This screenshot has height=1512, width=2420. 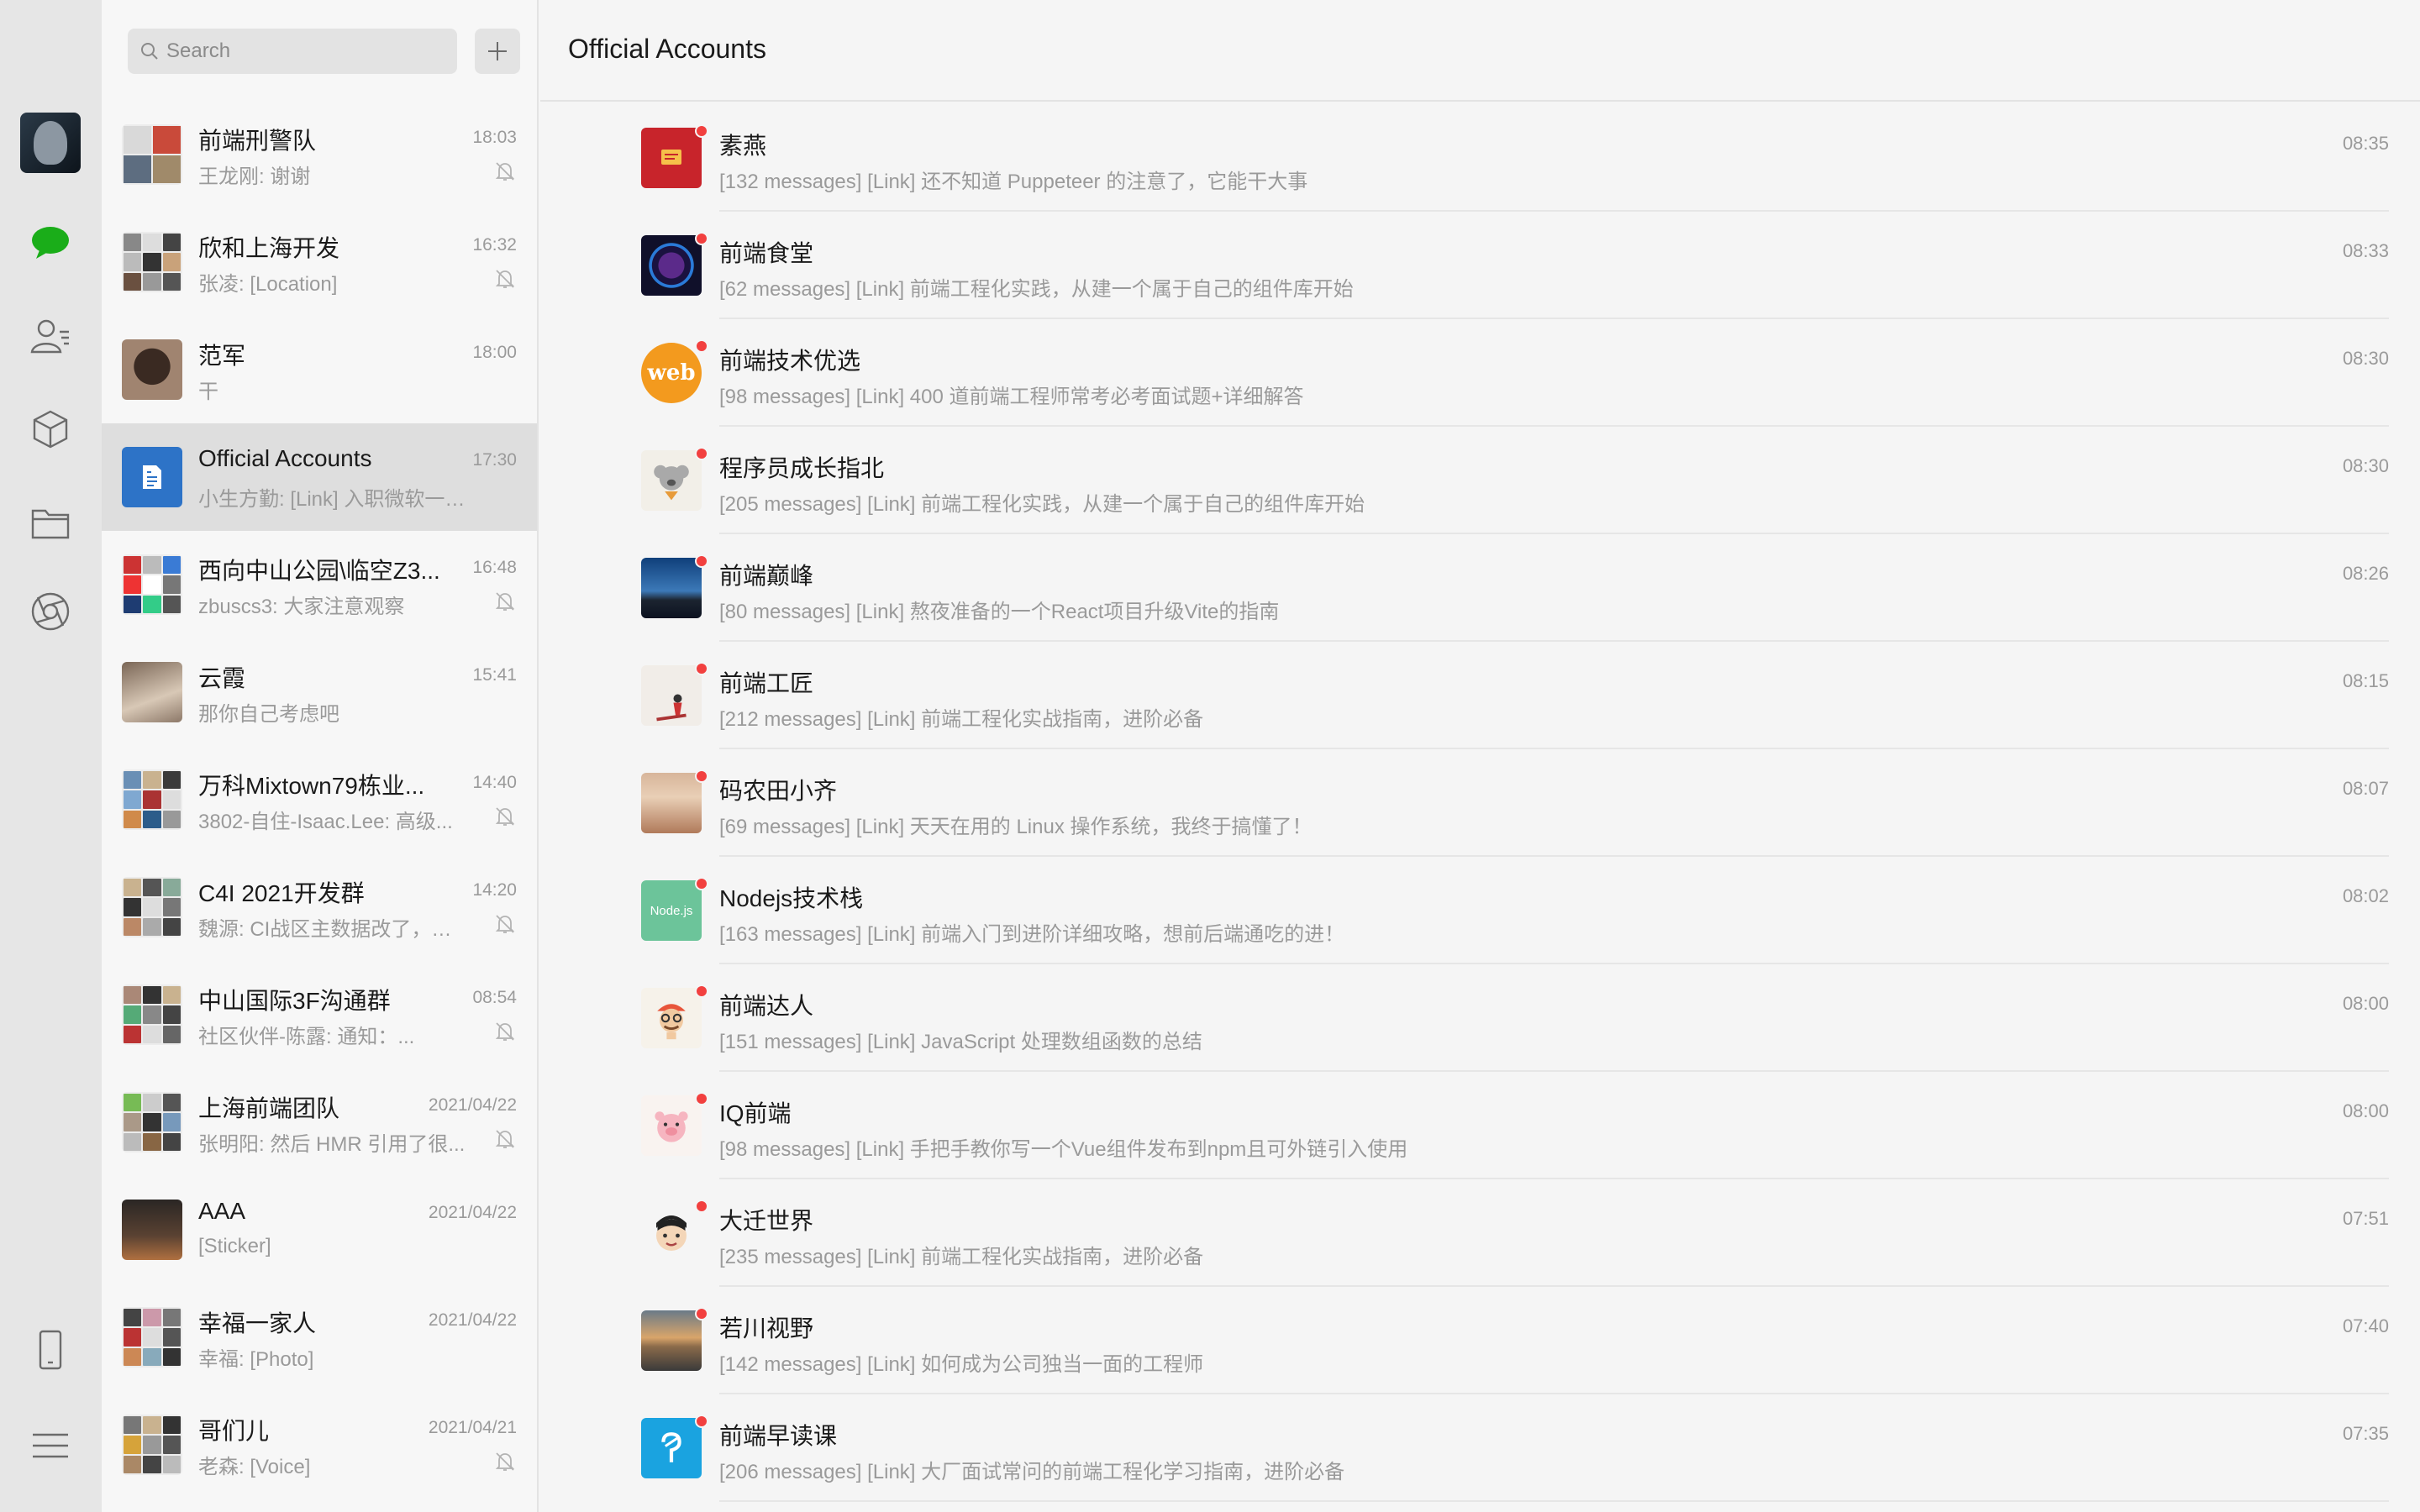 I want to click on account-avatar: Node.js, so click(x=672, y=910).